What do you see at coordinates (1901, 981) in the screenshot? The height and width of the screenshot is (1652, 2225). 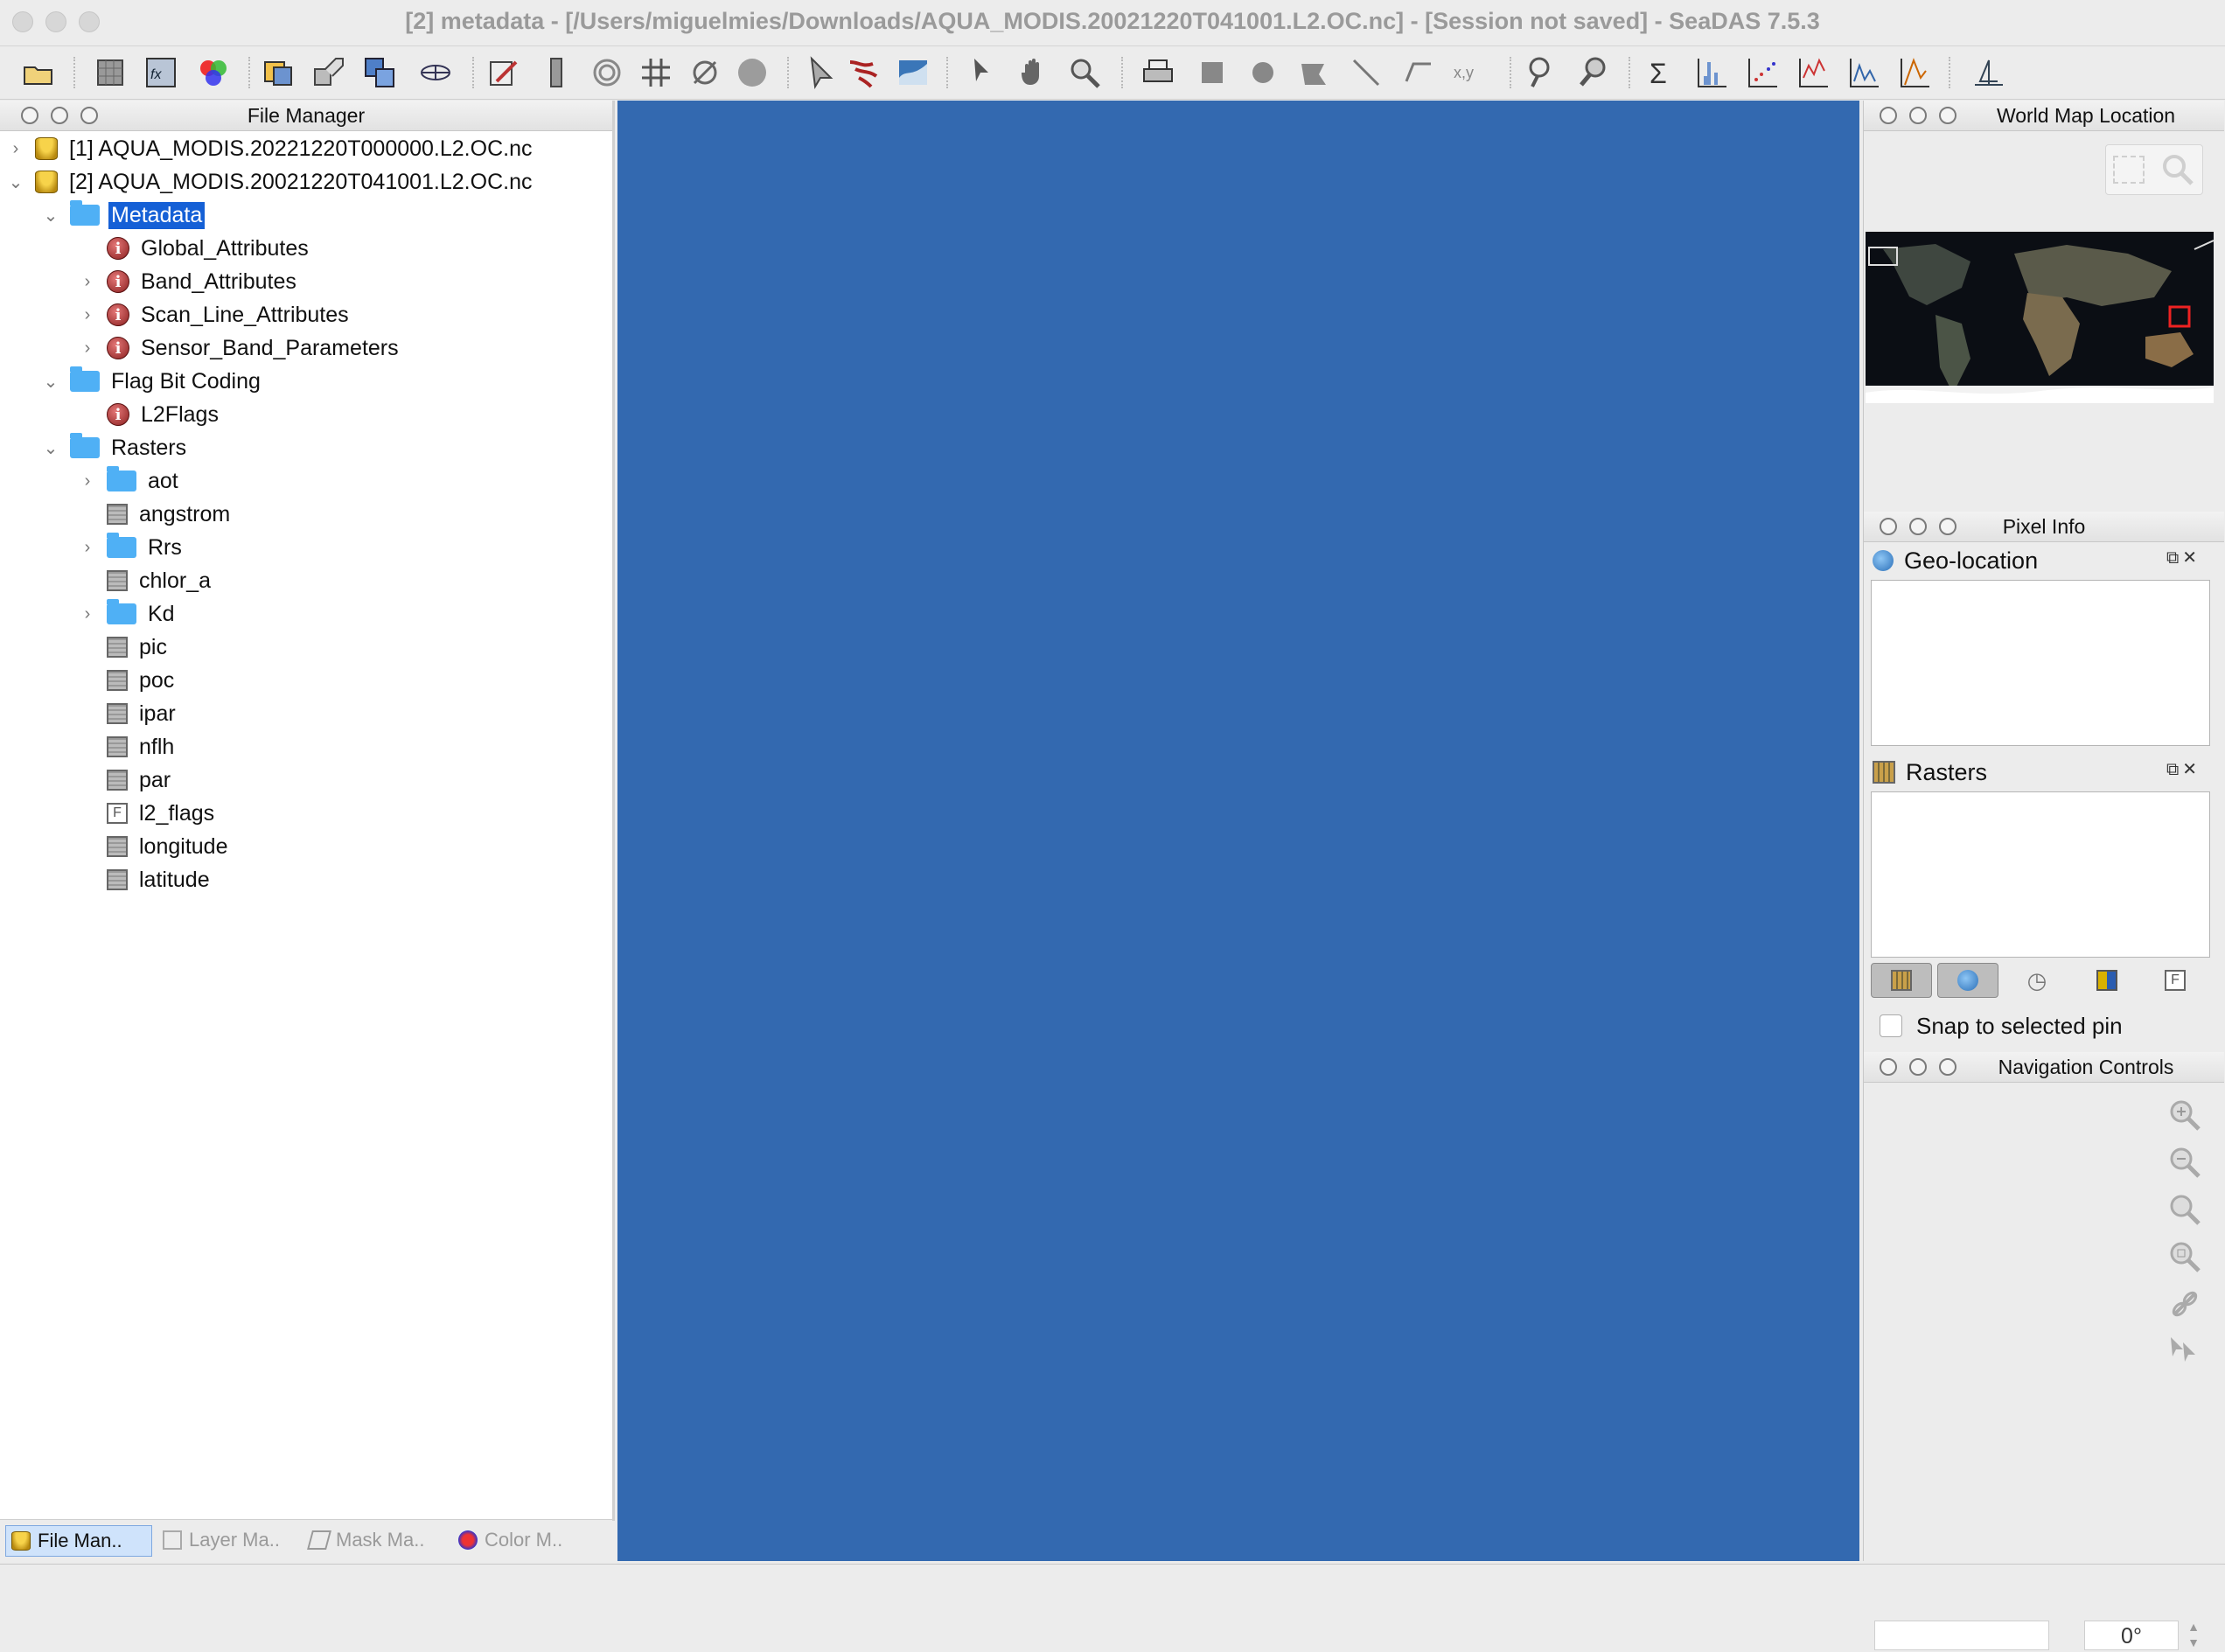 I see `toggle-raster-button` at bounding box center [1901, 981].